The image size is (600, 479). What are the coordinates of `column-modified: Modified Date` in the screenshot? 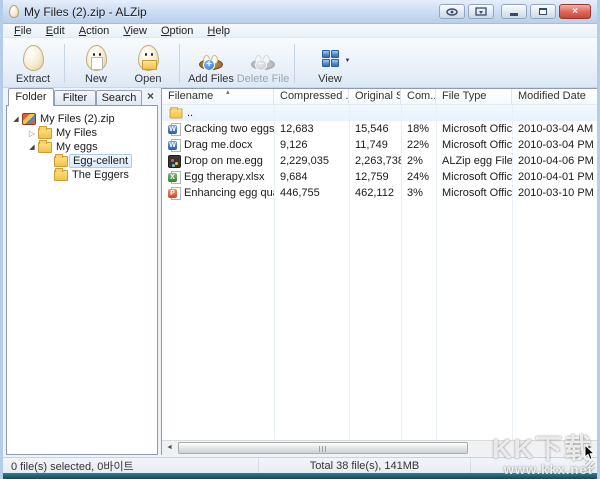 It's located at (554, 96).